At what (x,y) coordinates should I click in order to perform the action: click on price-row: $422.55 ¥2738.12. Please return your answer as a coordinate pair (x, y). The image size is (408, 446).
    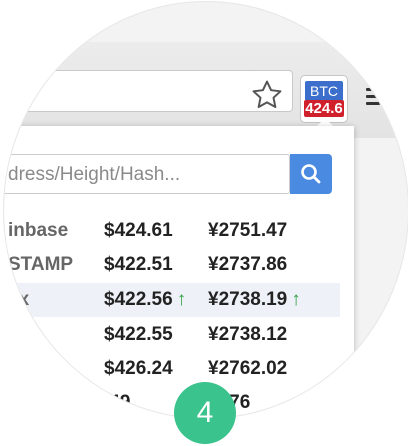
    Looking at the image, I should click on (172, 335).